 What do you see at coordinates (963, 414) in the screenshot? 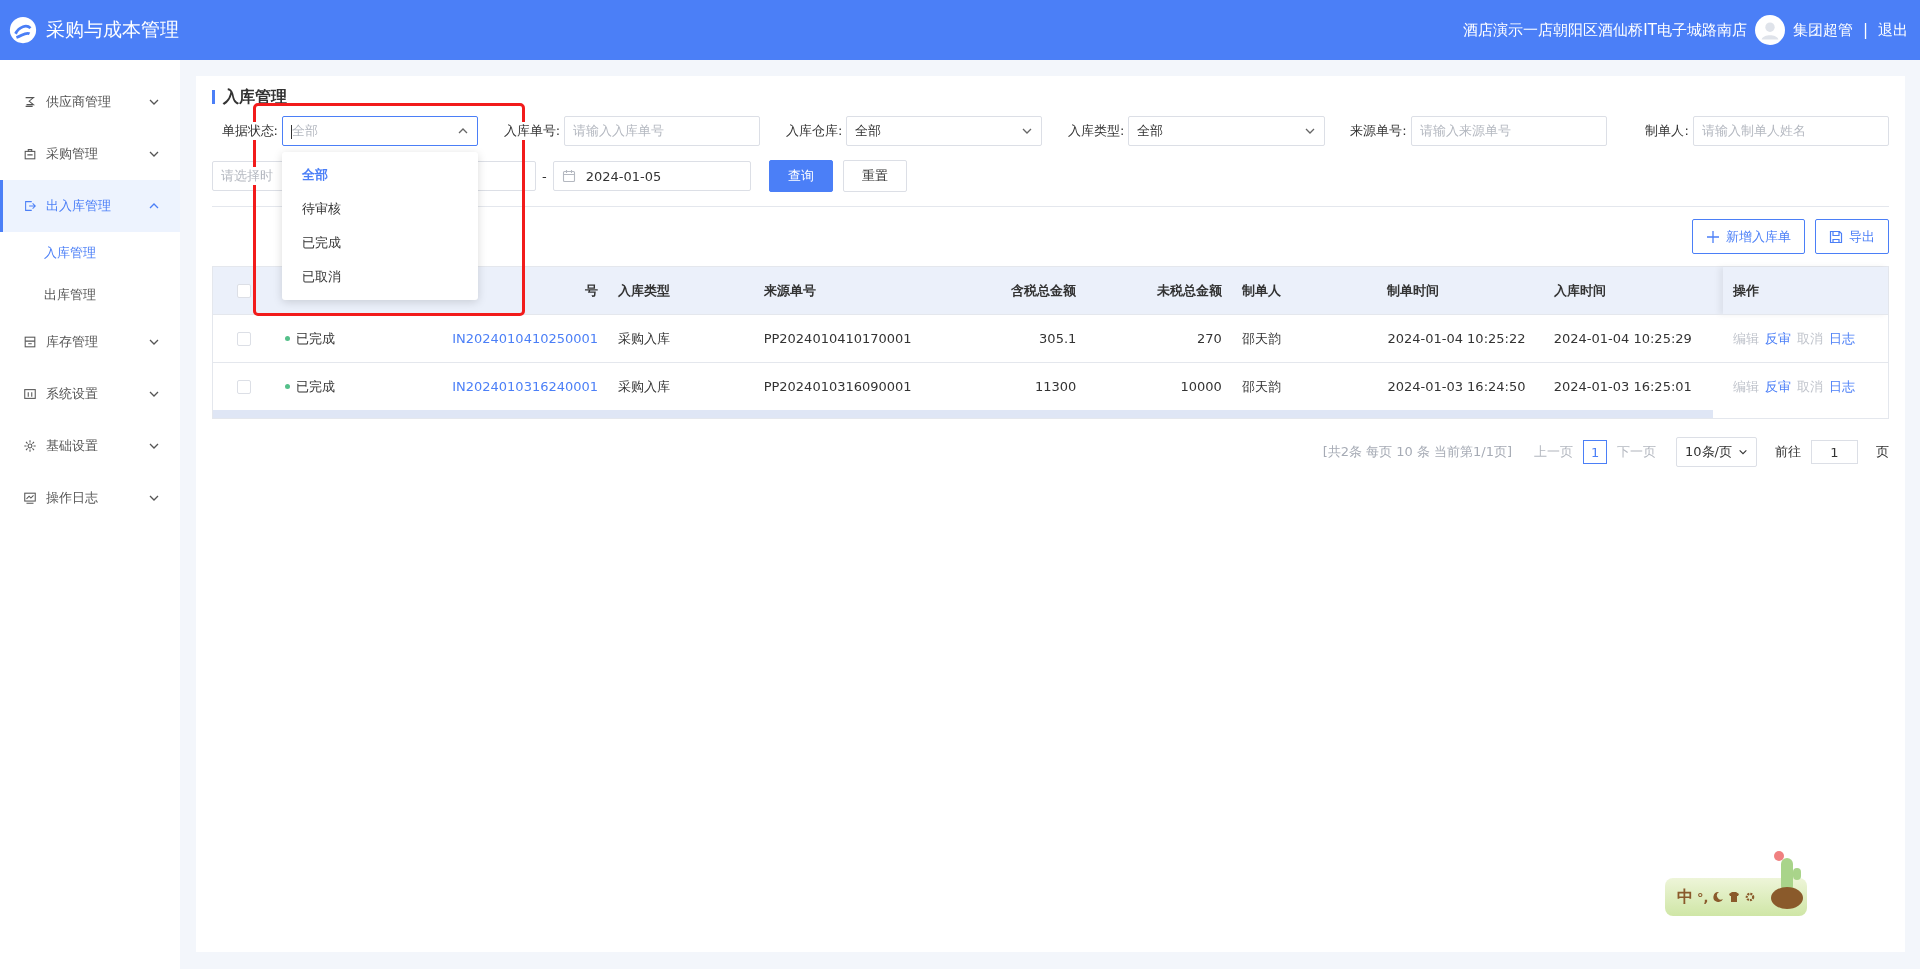
I see `horizontal-scrollbar` at bounding box center [963, 414].